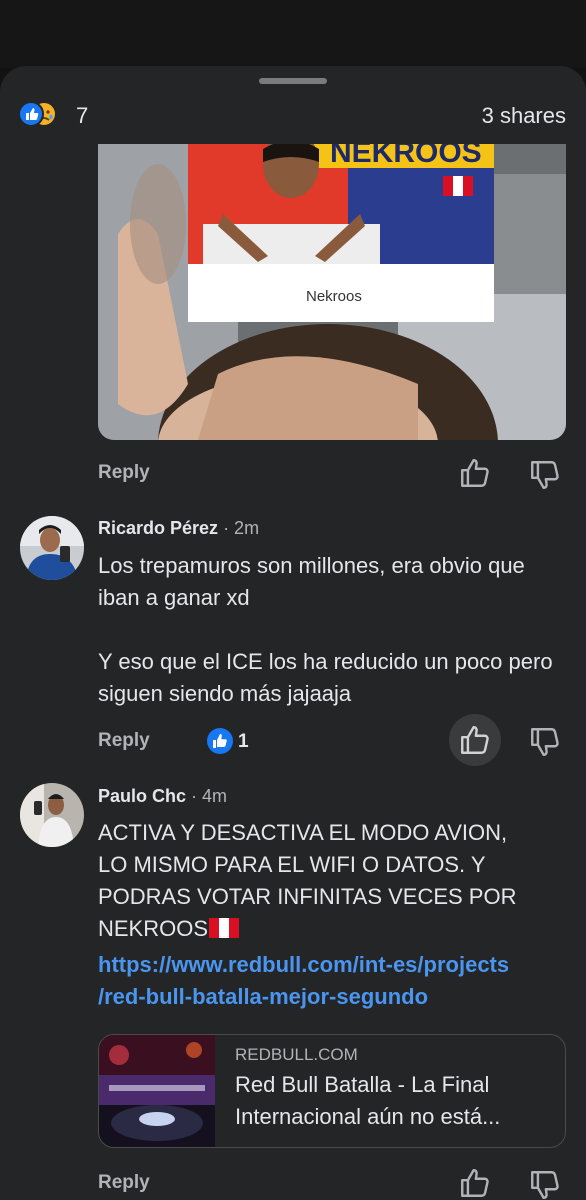 Image resolution: width=586 pixels, height=1200 pixels. I want to click on photo-caption: Nekroos, so click(334, 296).